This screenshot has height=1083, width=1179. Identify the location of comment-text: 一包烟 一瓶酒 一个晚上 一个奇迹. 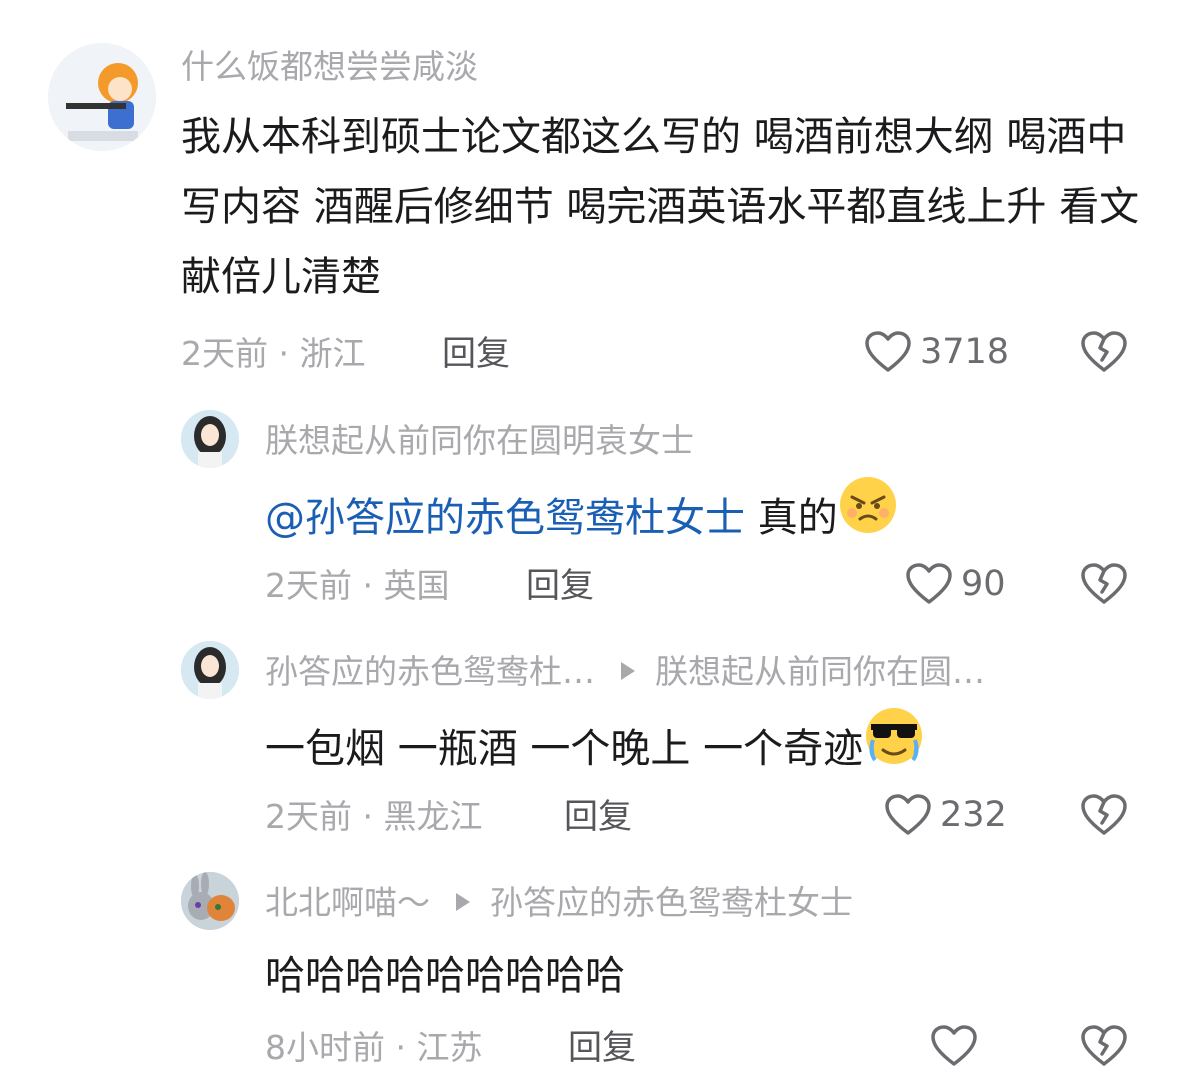
(705, 750).